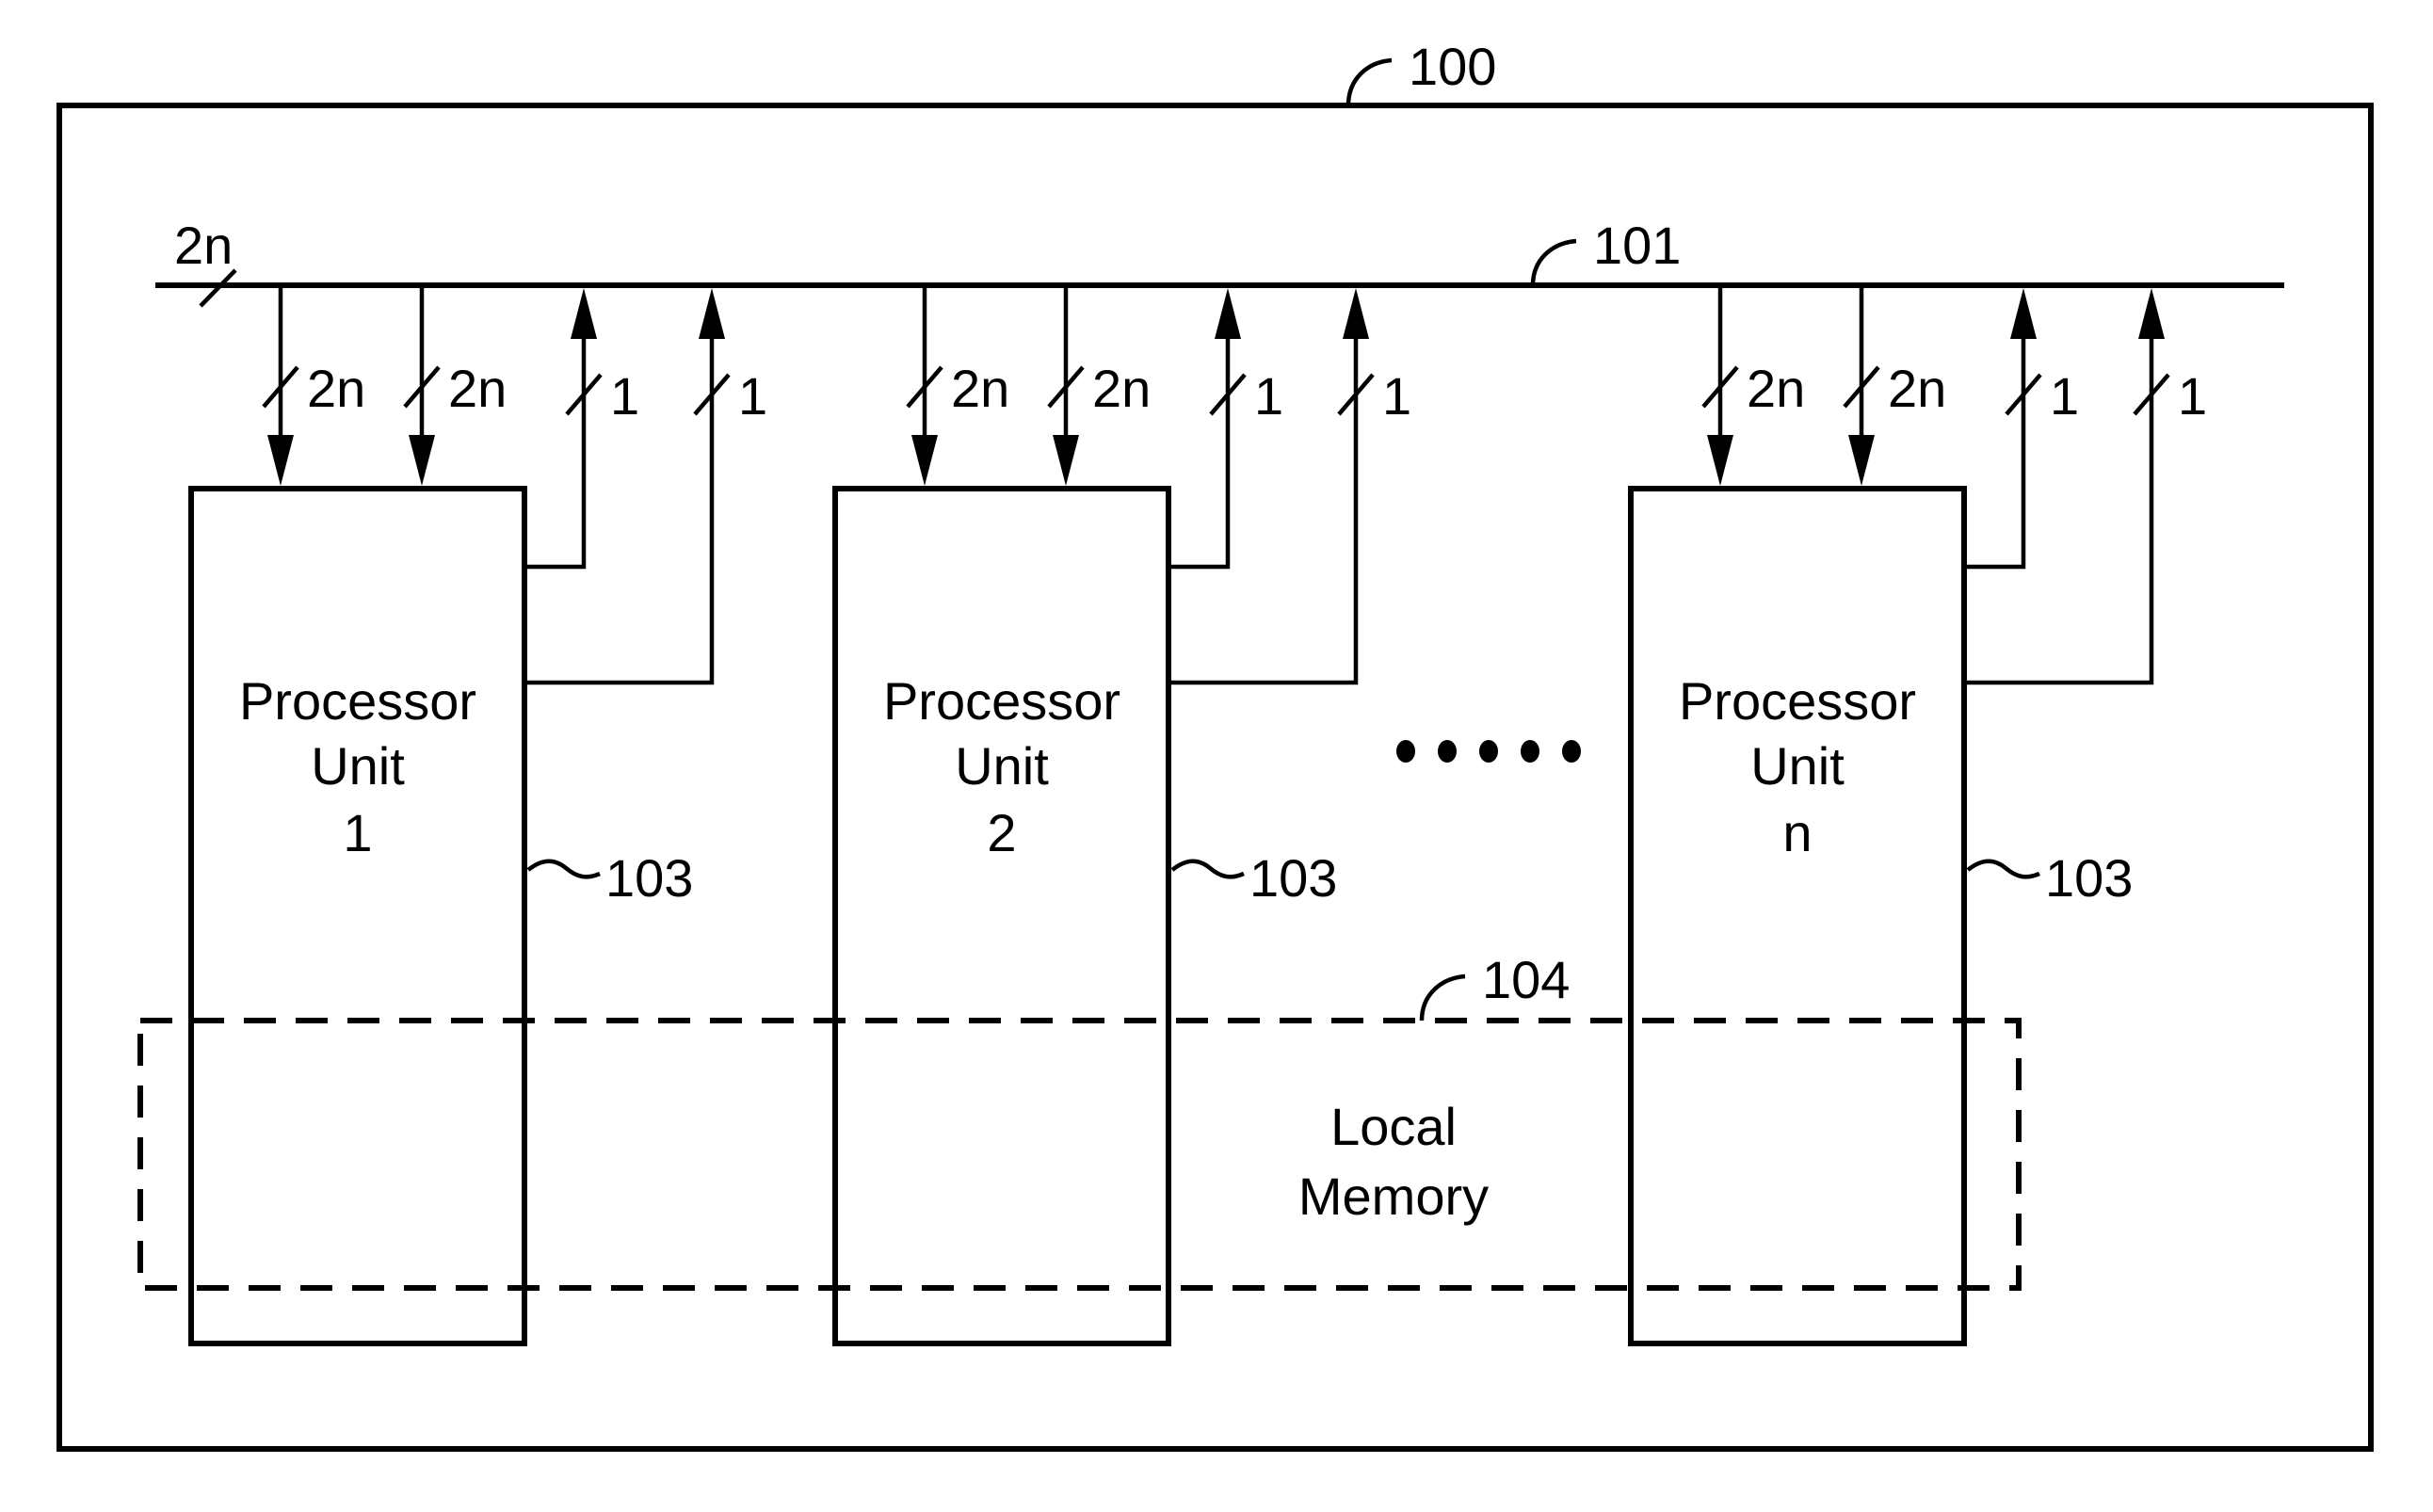 Image resolution: width=2433 pixels, height=1512 pixels. What do you see at coordinates (1453, 66) in the screenshot?
I see `system-ref-label: 100` at bounding box center [1453, 66].